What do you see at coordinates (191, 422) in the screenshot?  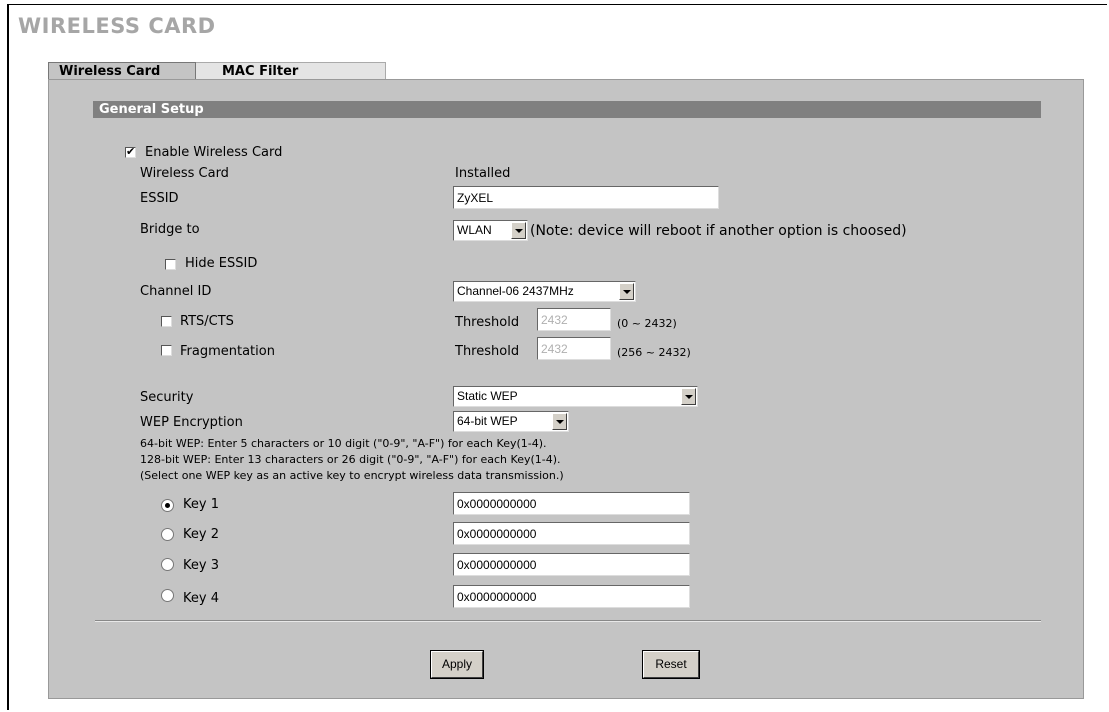 I see `wep-encryption-label: WEP Encryption` at bounding box center [191, 422].